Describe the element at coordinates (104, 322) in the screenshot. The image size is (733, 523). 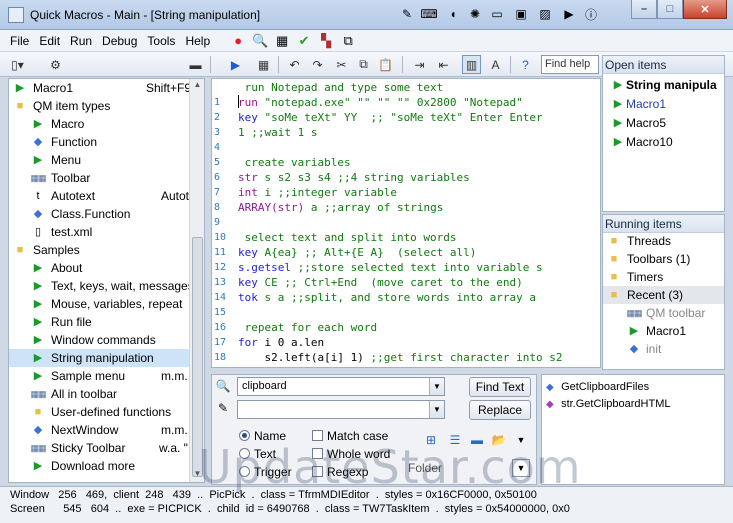
I see `tree-item: ▶ Run file` at that location.